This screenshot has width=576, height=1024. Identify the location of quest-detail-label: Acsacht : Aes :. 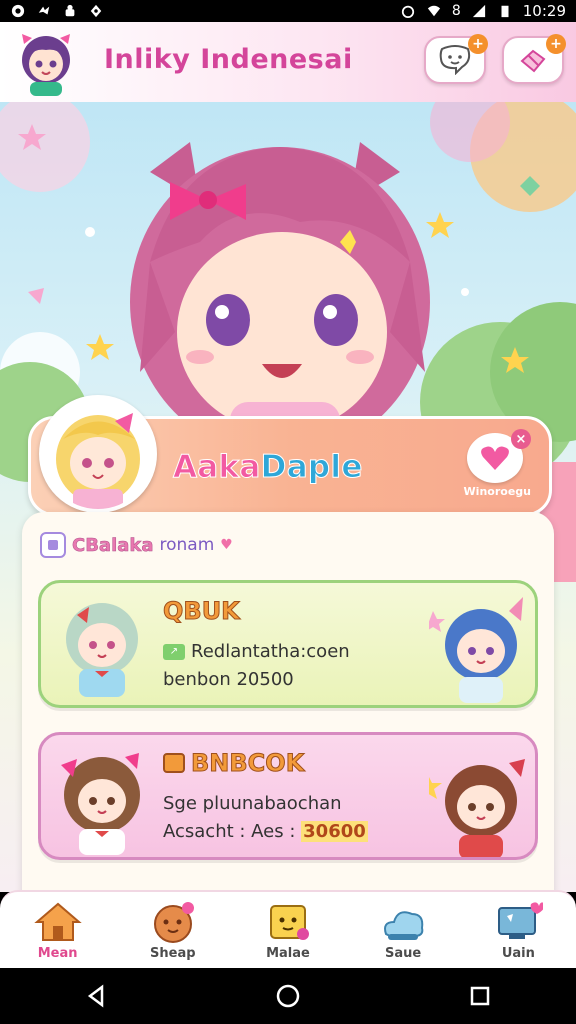
(229, 831).